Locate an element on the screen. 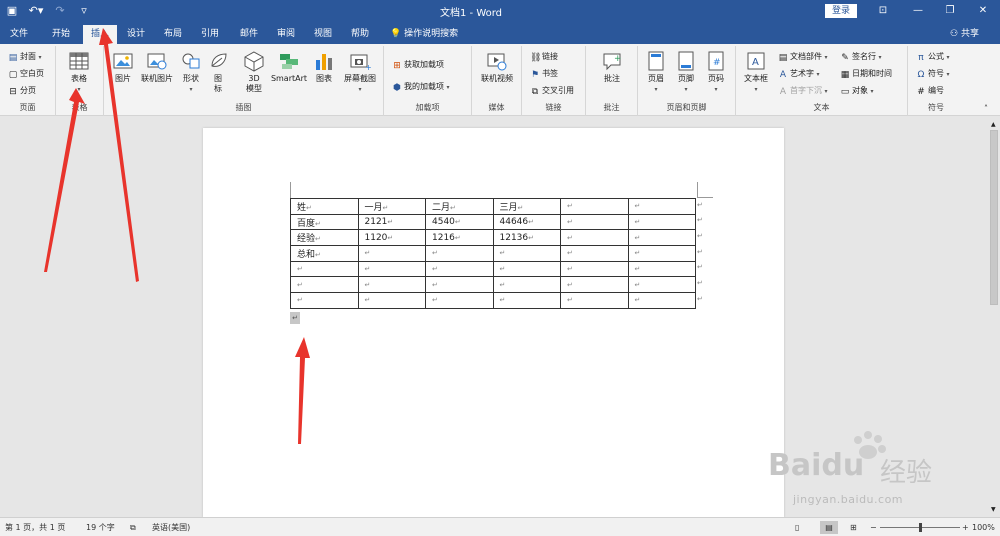  collapse-ribbon-icon: ˄ is located at coordinates (986, 109).